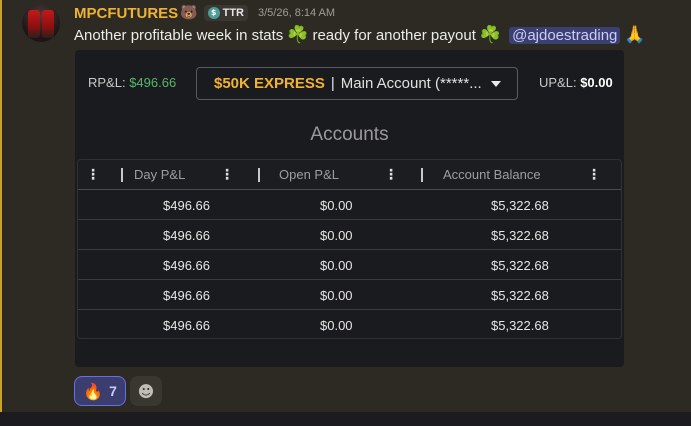 The height and width of the screenshot is (426, 691). I want to click on server-tag: $ TTR, so click(225, 13).